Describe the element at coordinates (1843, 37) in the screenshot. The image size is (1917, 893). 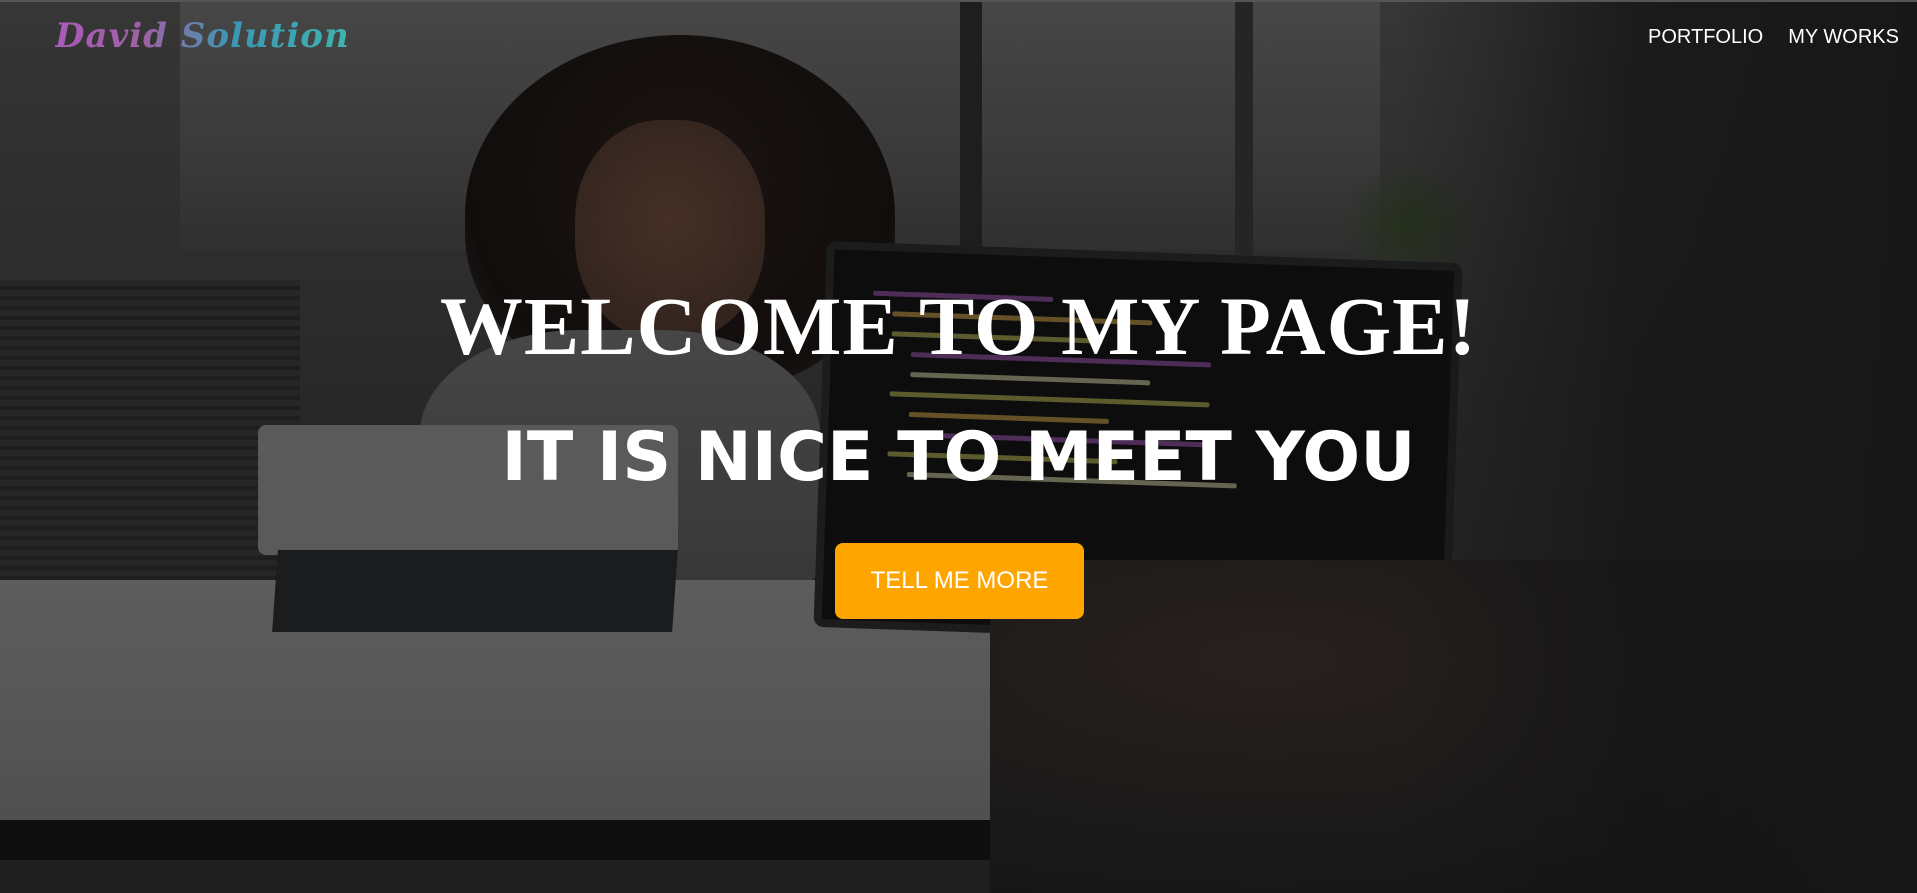
I see `nav-link-my-works: MY WORKS` at that location.